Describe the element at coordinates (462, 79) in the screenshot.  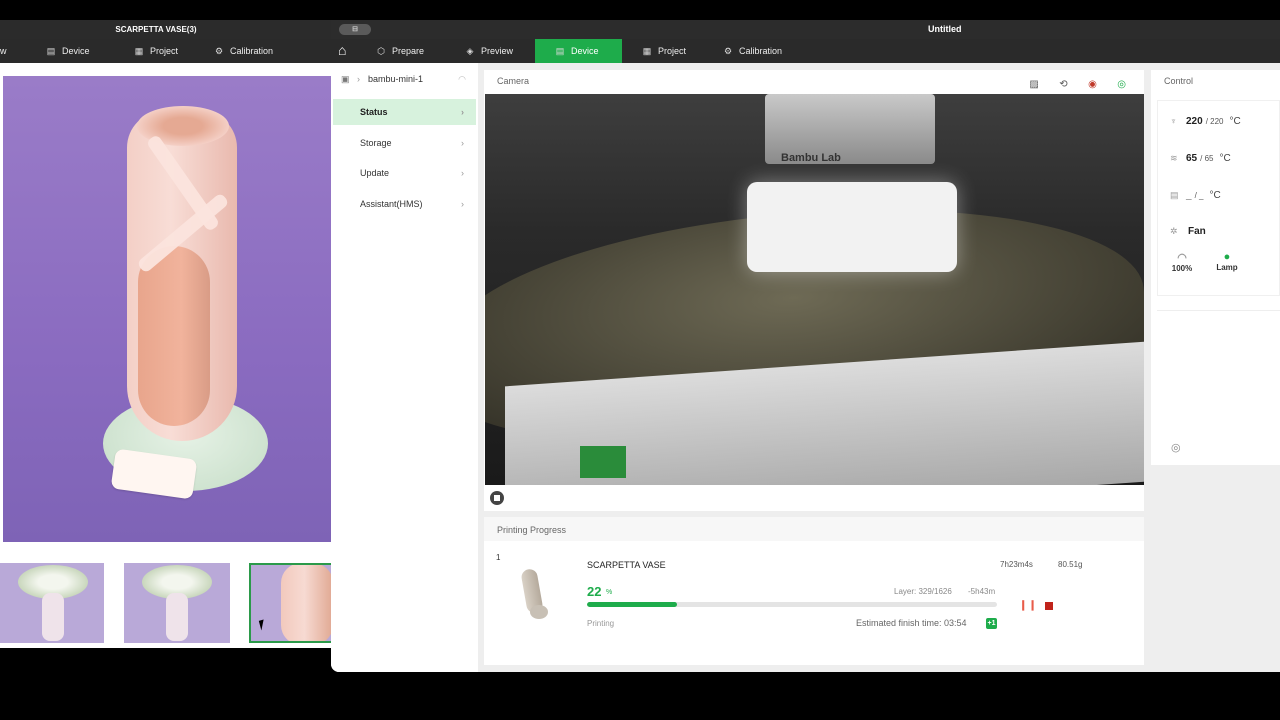
I see `wifi-icon: ◠` at that location.